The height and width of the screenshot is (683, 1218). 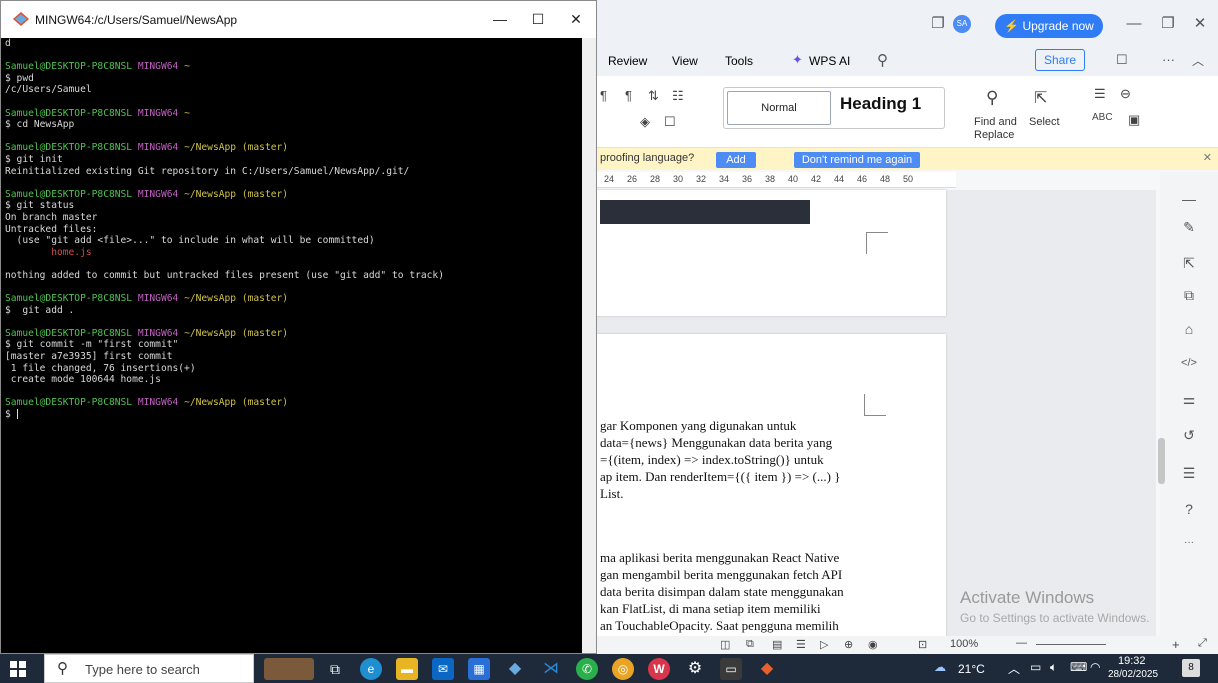 What do you see at coordinates (18, 669) in the screenshot?
I see `windows-start-icon` at bounding box center [18, 669].